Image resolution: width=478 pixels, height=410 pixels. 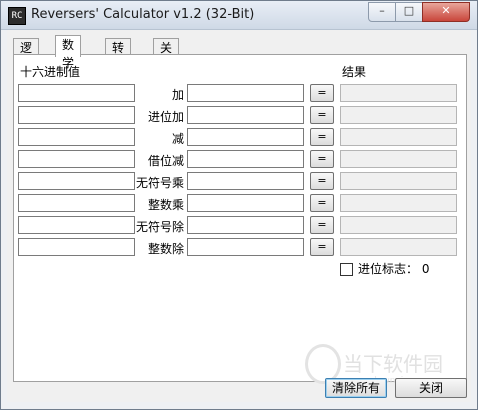 What do you see at coordinates (143, 14) in the screenshot?
I see `window-title: Reversers' Calculator v1.2 (32-Bit)` at bounding box center [143, 14].